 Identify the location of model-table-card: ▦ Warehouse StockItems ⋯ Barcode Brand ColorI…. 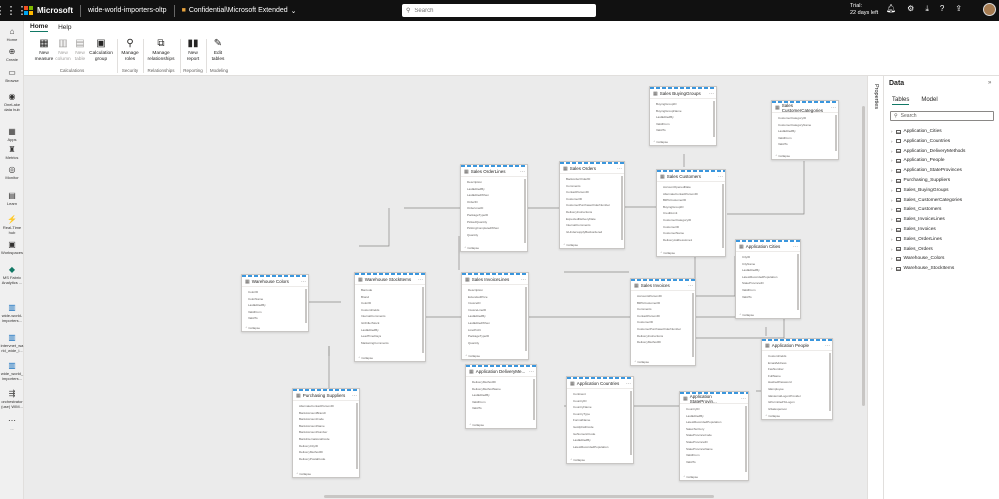
(390, 317).